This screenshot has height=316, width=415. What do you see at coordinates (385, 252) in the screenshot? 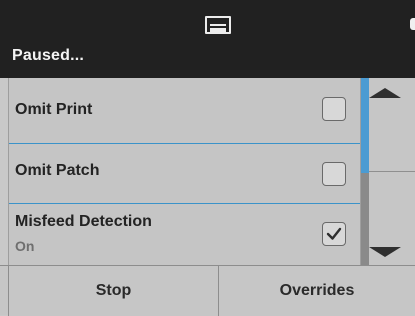
I see `arrow-down-icon` at bounding box center [385, 252].